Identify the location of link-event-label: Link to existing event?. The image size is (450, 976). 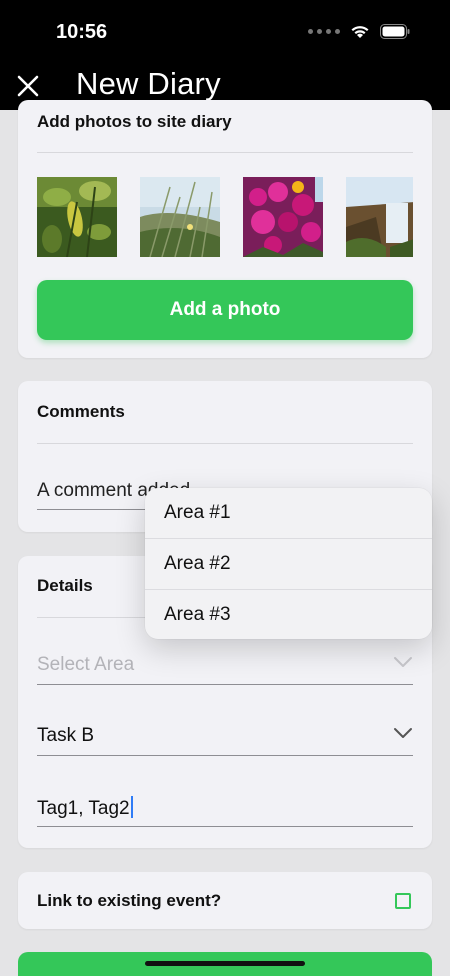
(129, 900).